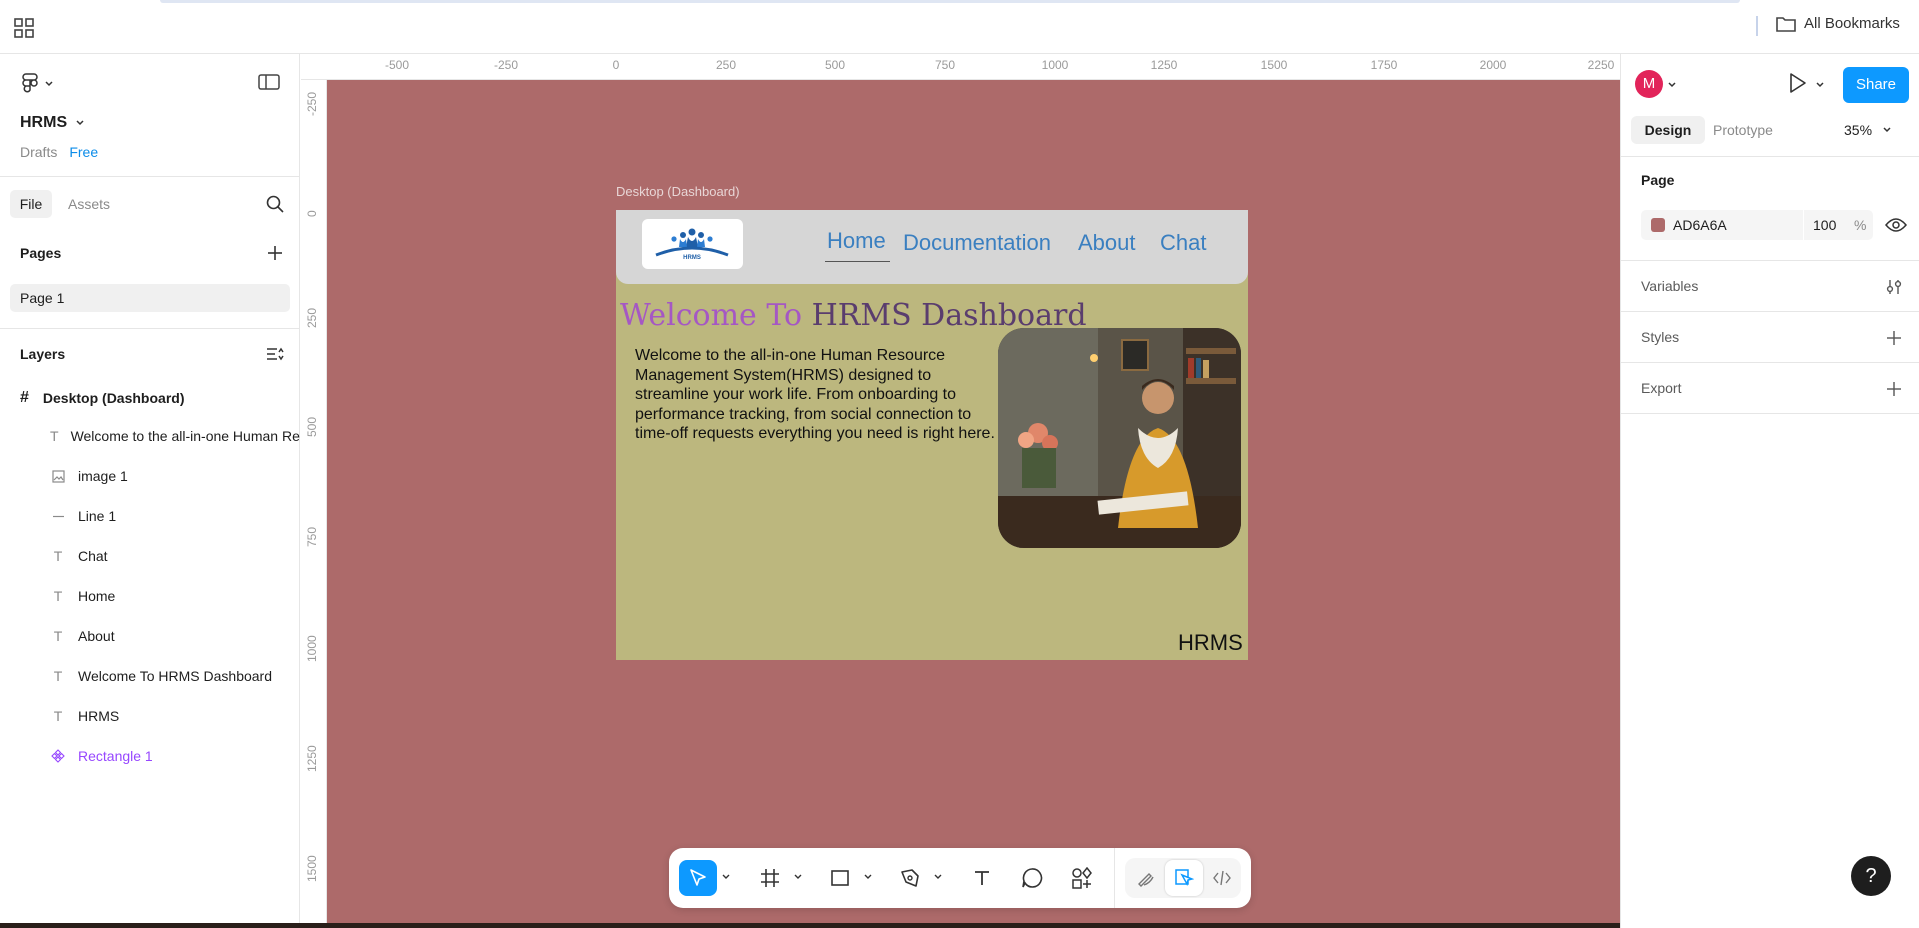 The width and height of the screenshot is (1919, 928). What do you see at coordinates (150, 298) in the screenshot?
I see `page-item: Page 1` at bounding box center [150, 298].